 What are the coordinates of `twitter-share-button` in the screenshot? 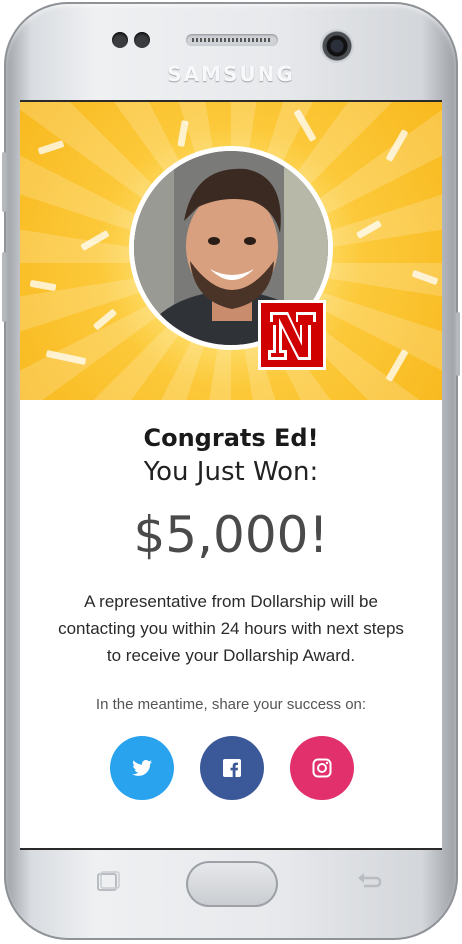 It's located at (142, 768).